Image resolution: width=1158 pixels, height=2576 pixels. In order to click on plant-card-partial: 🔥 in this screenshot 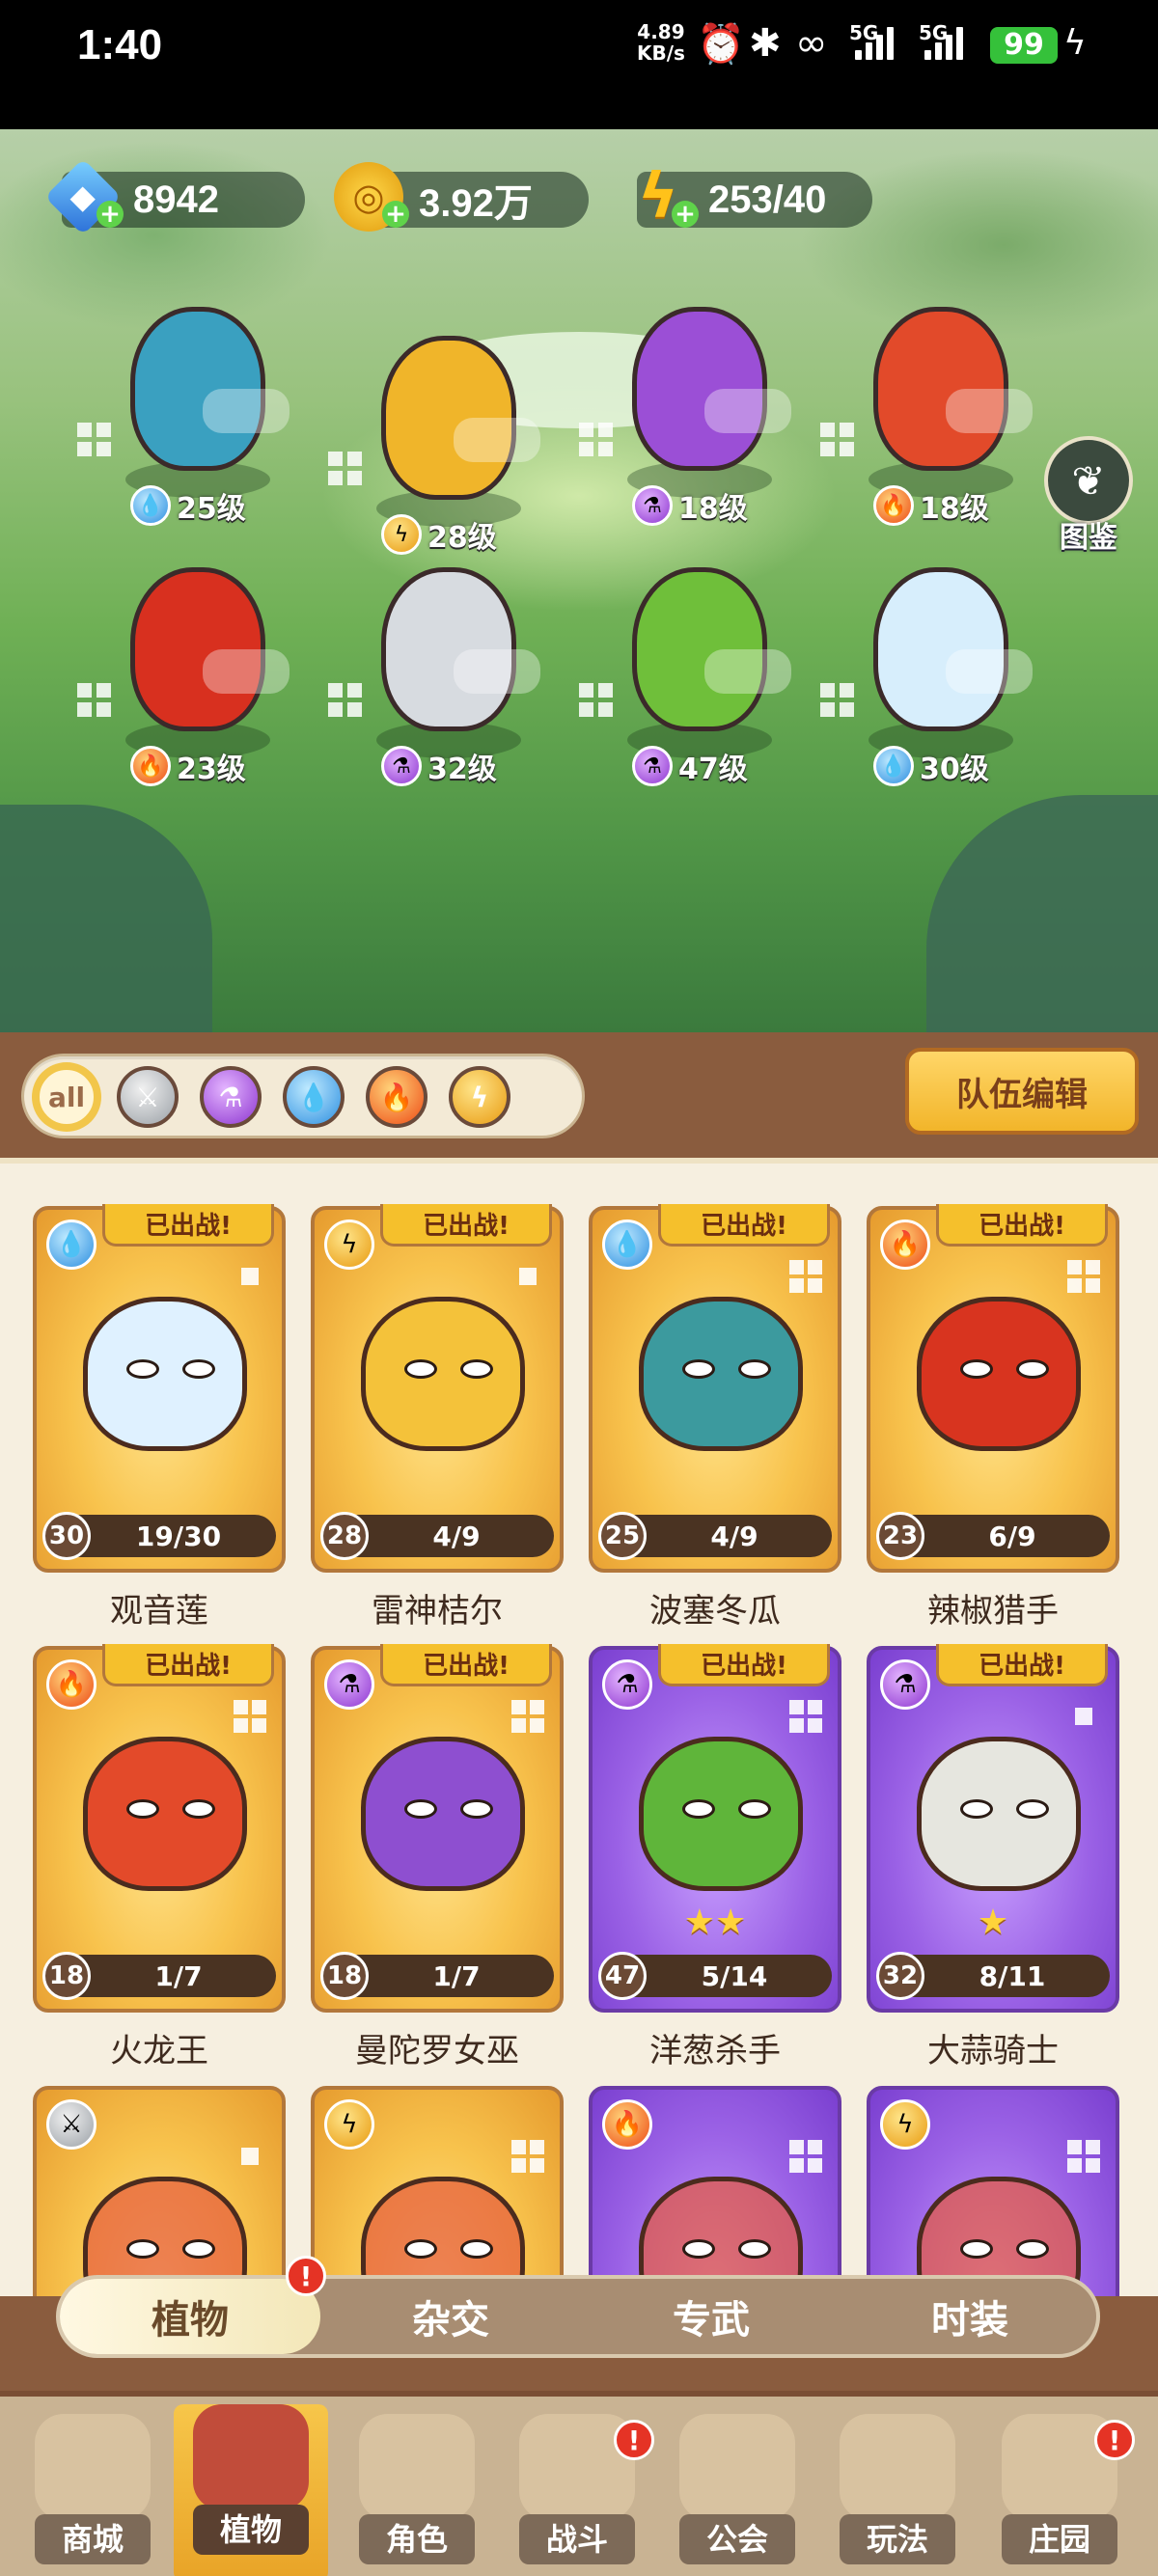, I will do `click(715, 2191)`.